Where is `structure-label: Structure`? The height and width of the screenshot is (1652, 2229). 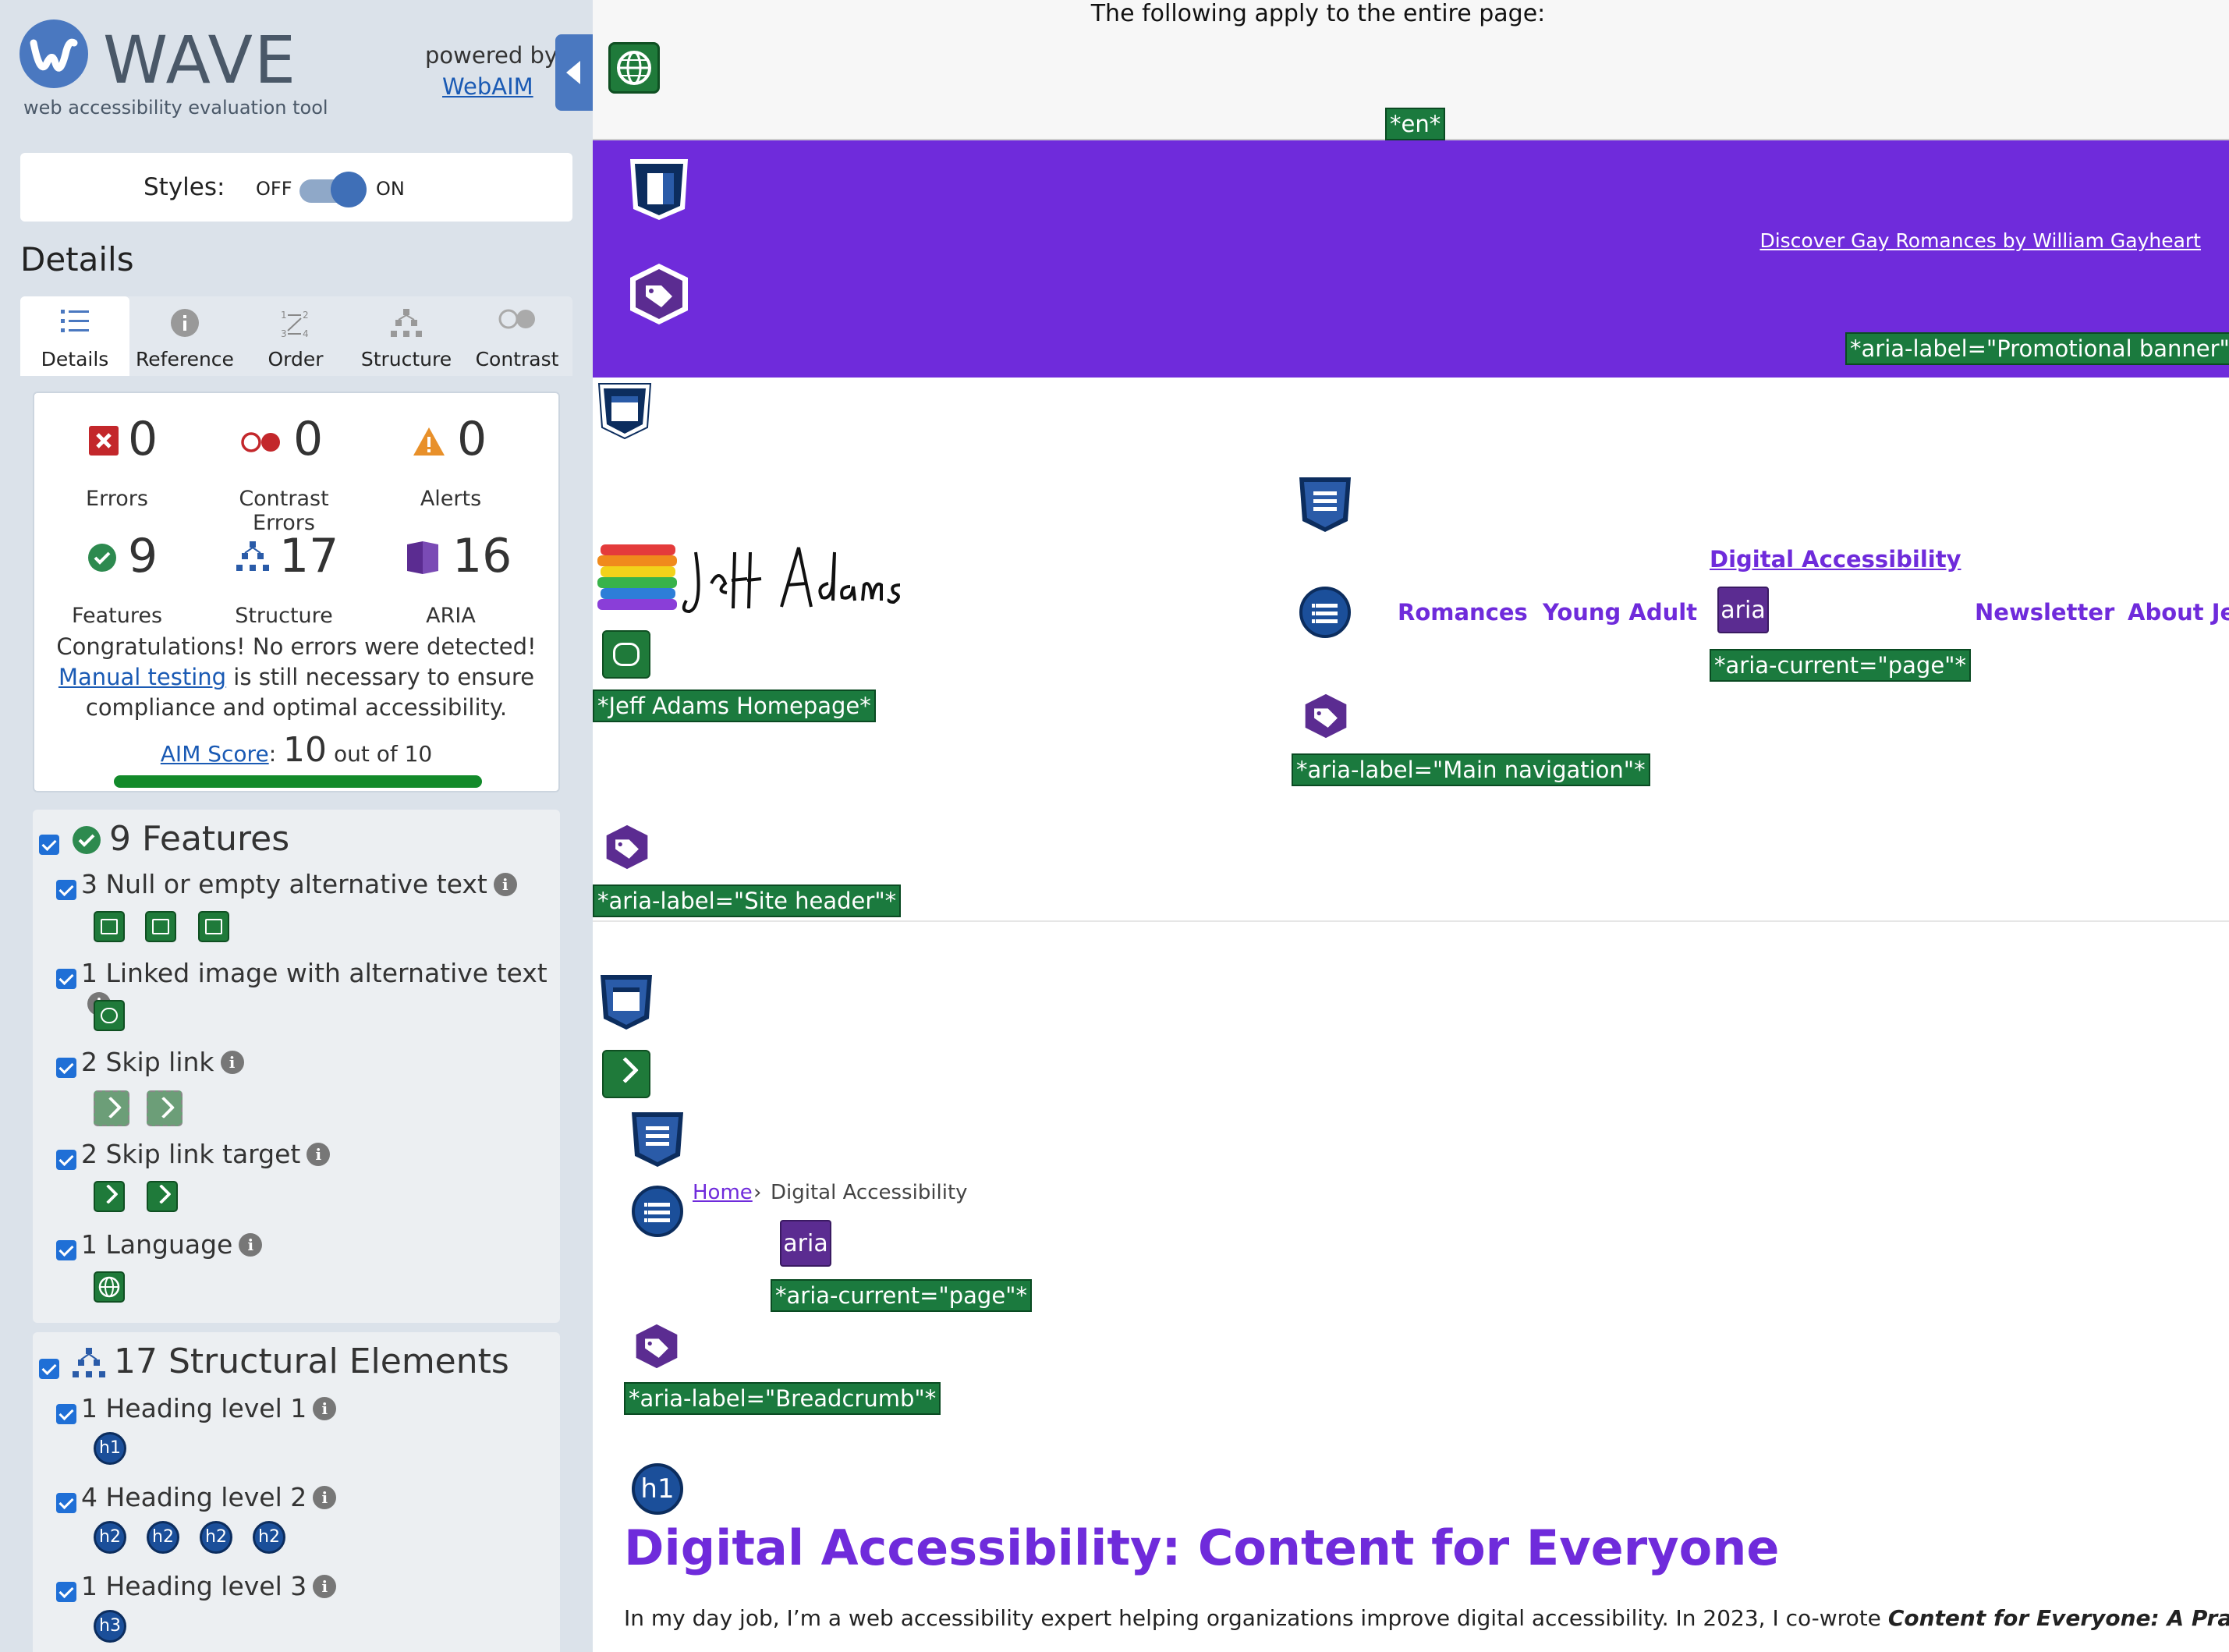
structure-label: Structure is located at coordinates (284, 616).